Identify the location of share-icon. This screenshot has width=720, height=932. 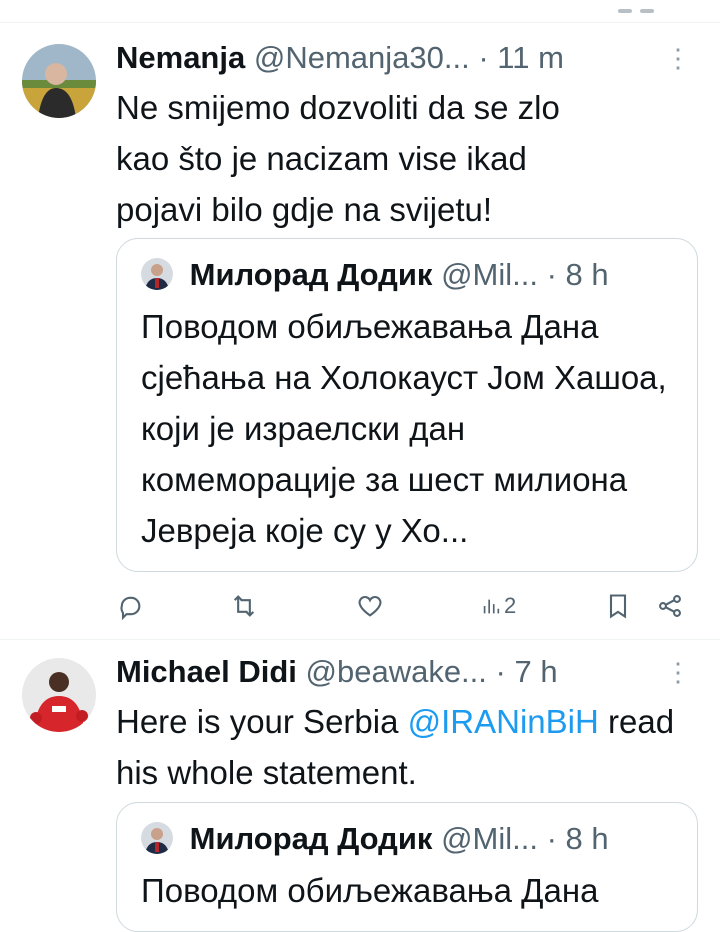
(670, 606).